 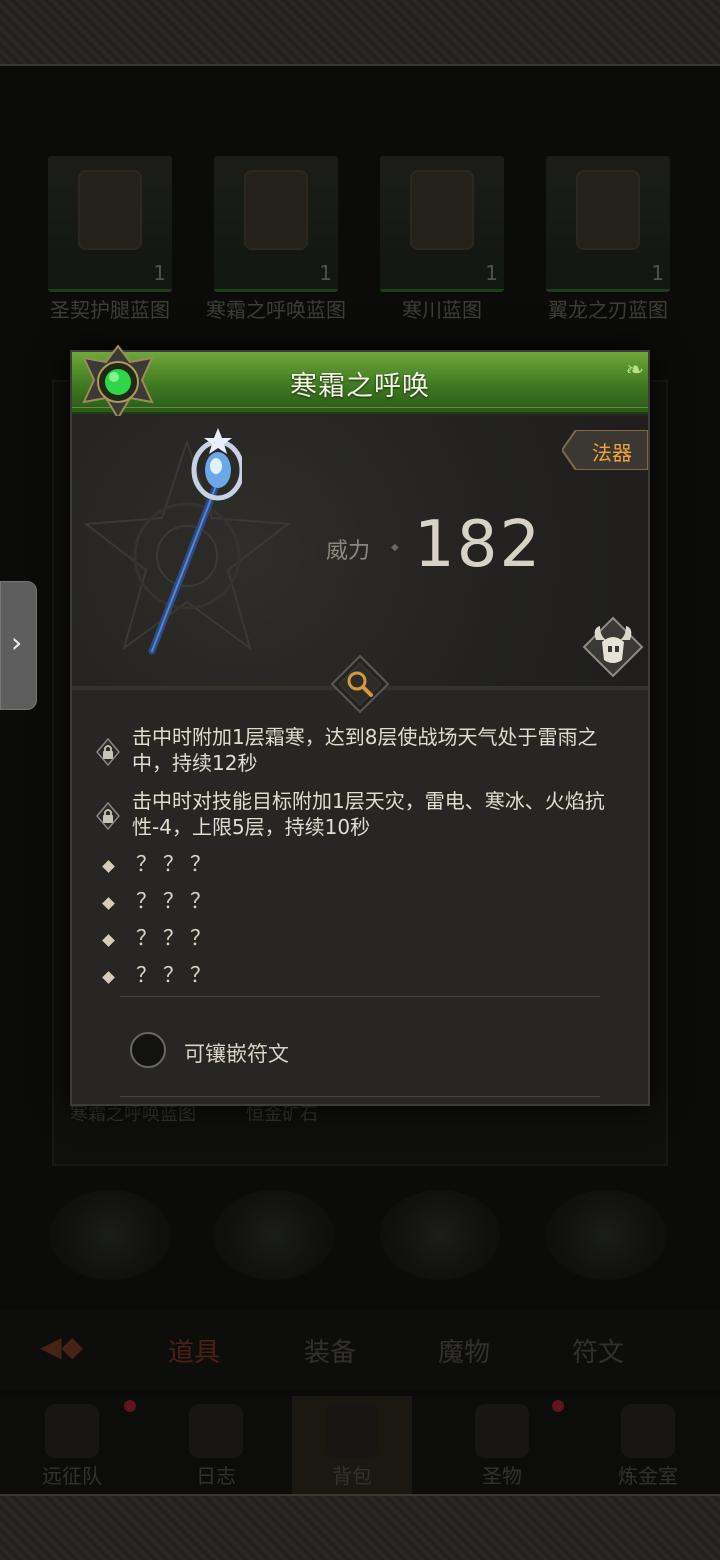 I want to click on nav-expedition: 远征队, so click(x=72, y=1445).